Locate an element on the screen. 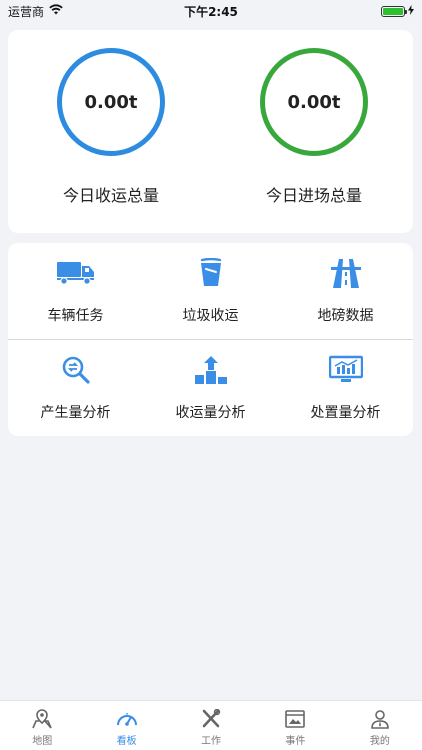 The image size is (422, 750). grid-item-label: 垃圾收运 is located at coordinates (210, 316).